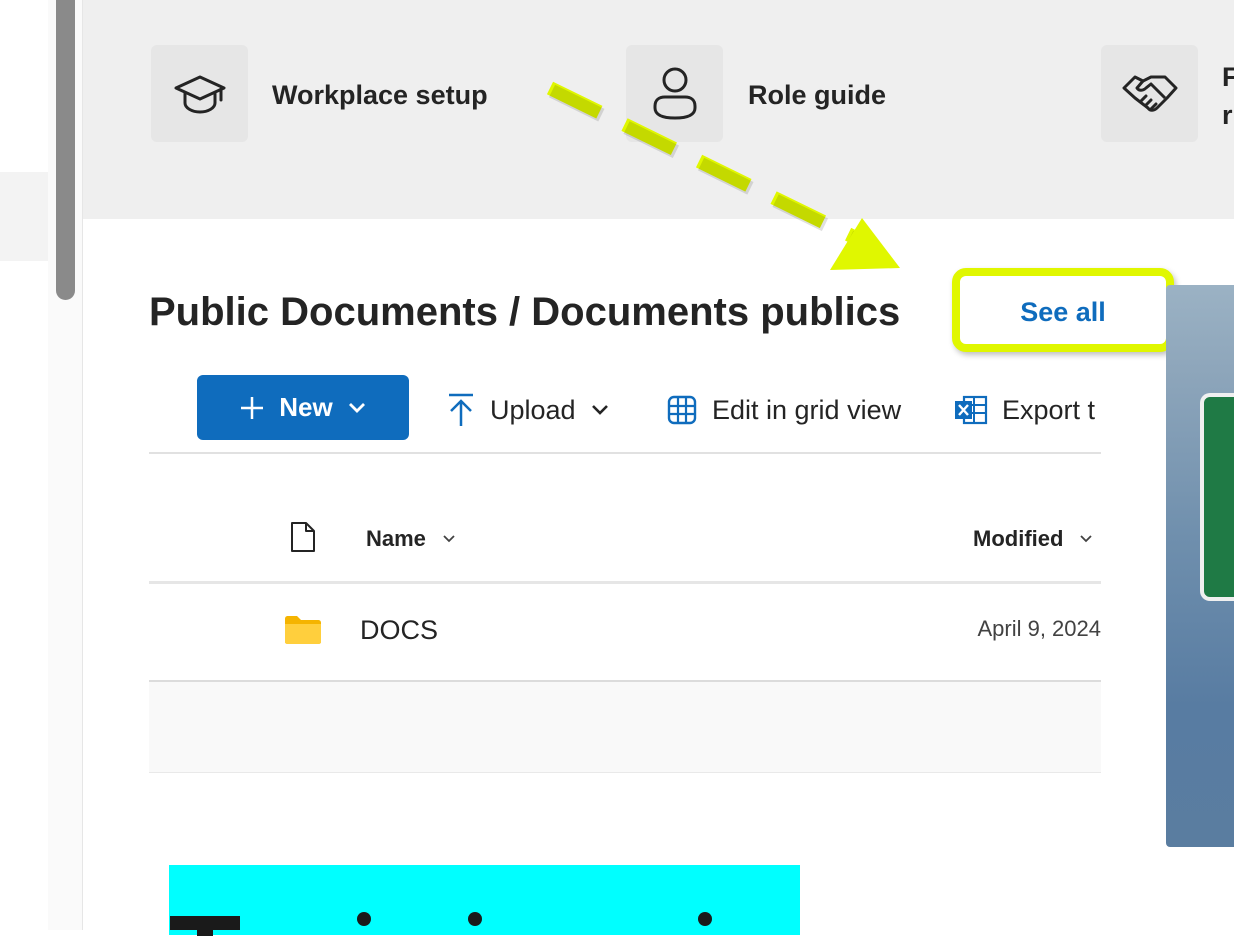 This screenshot has height=936, width=1234. Describe the element at coordinates (303, 537) in the screenshot. I see `document-icon` at that location.